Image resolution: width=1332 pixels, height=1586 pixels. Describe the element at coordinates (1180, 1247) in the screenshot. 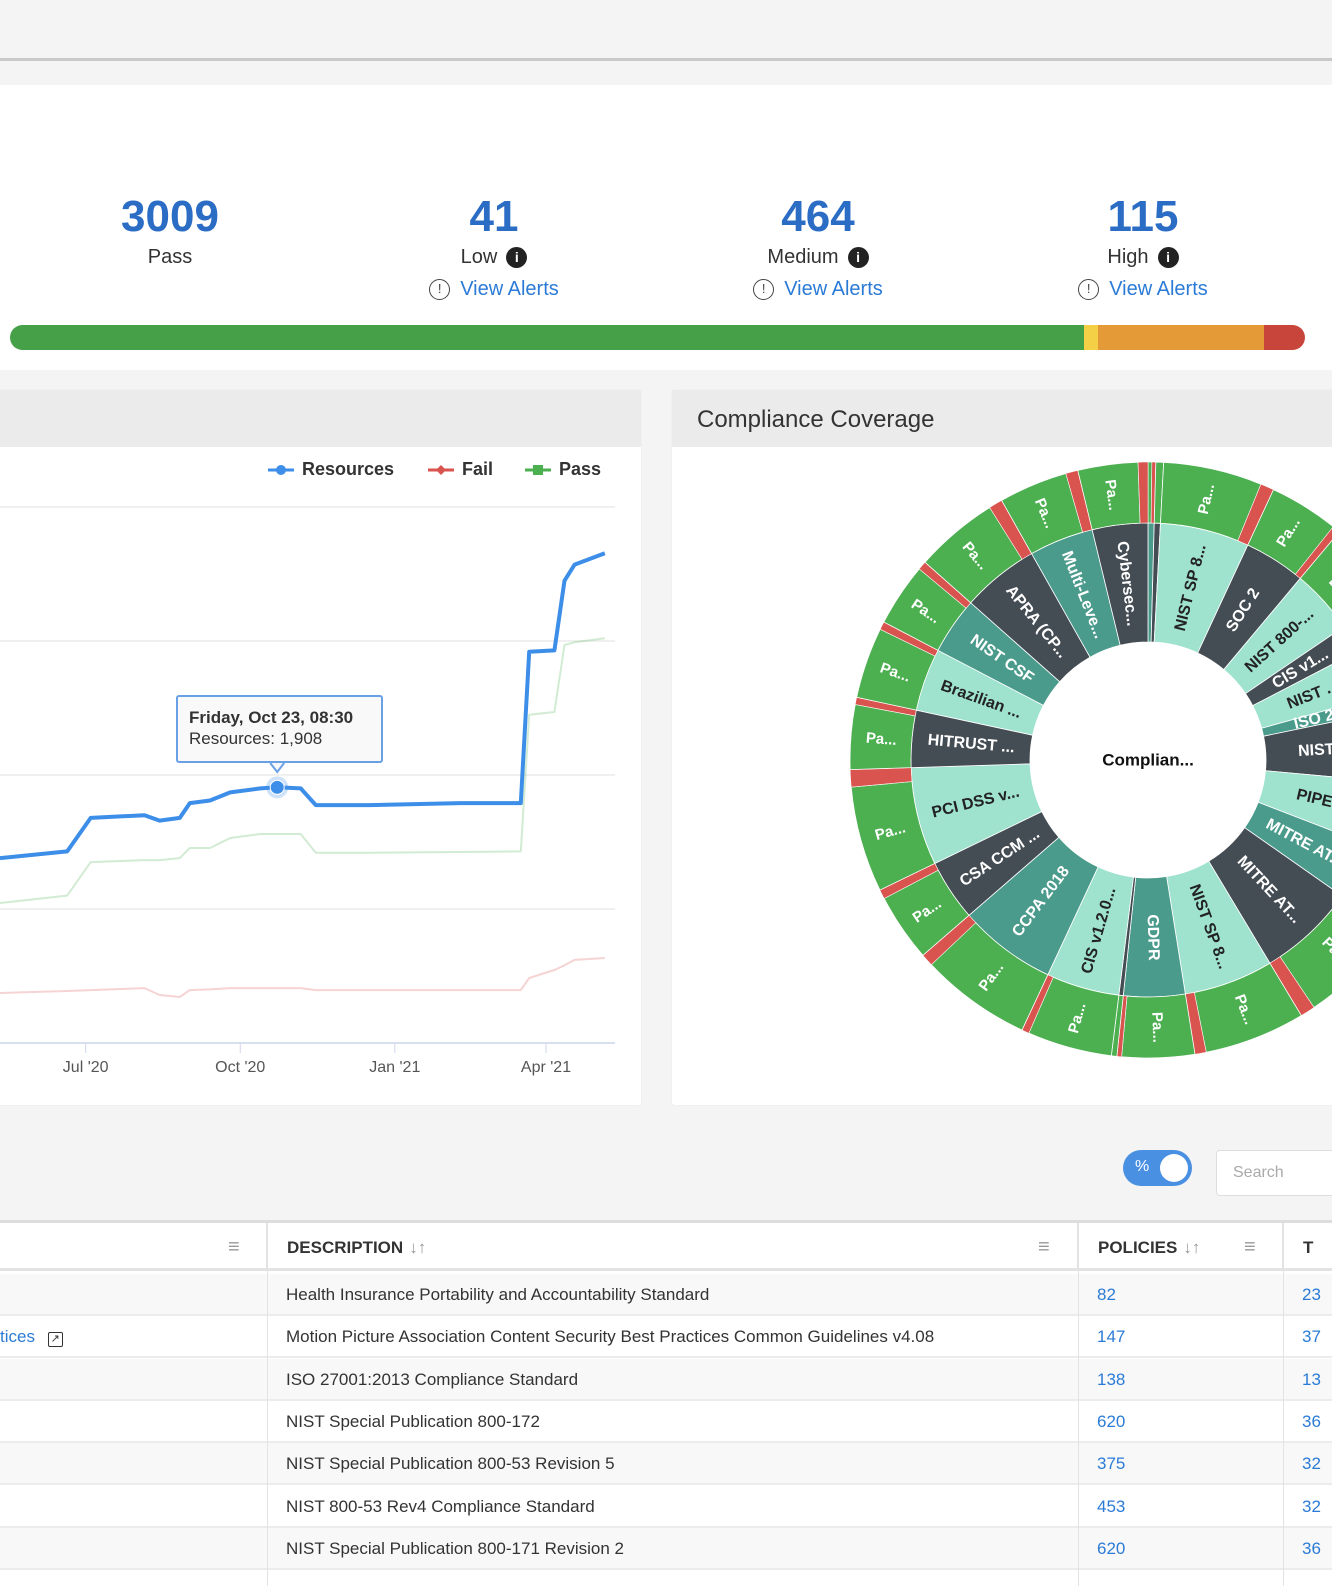

I see `column-header-policies: POLICIES ↓↑ ≡` at that location.